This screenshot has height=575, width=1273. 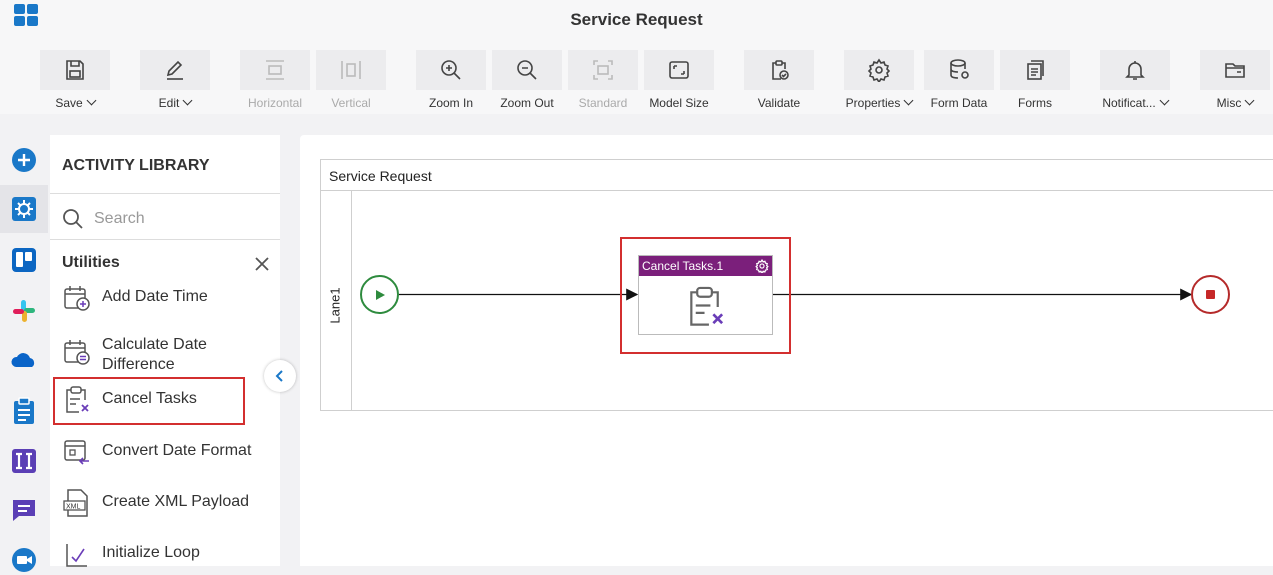 I want to click on svg-text: XML, so click(x=73, y=507).